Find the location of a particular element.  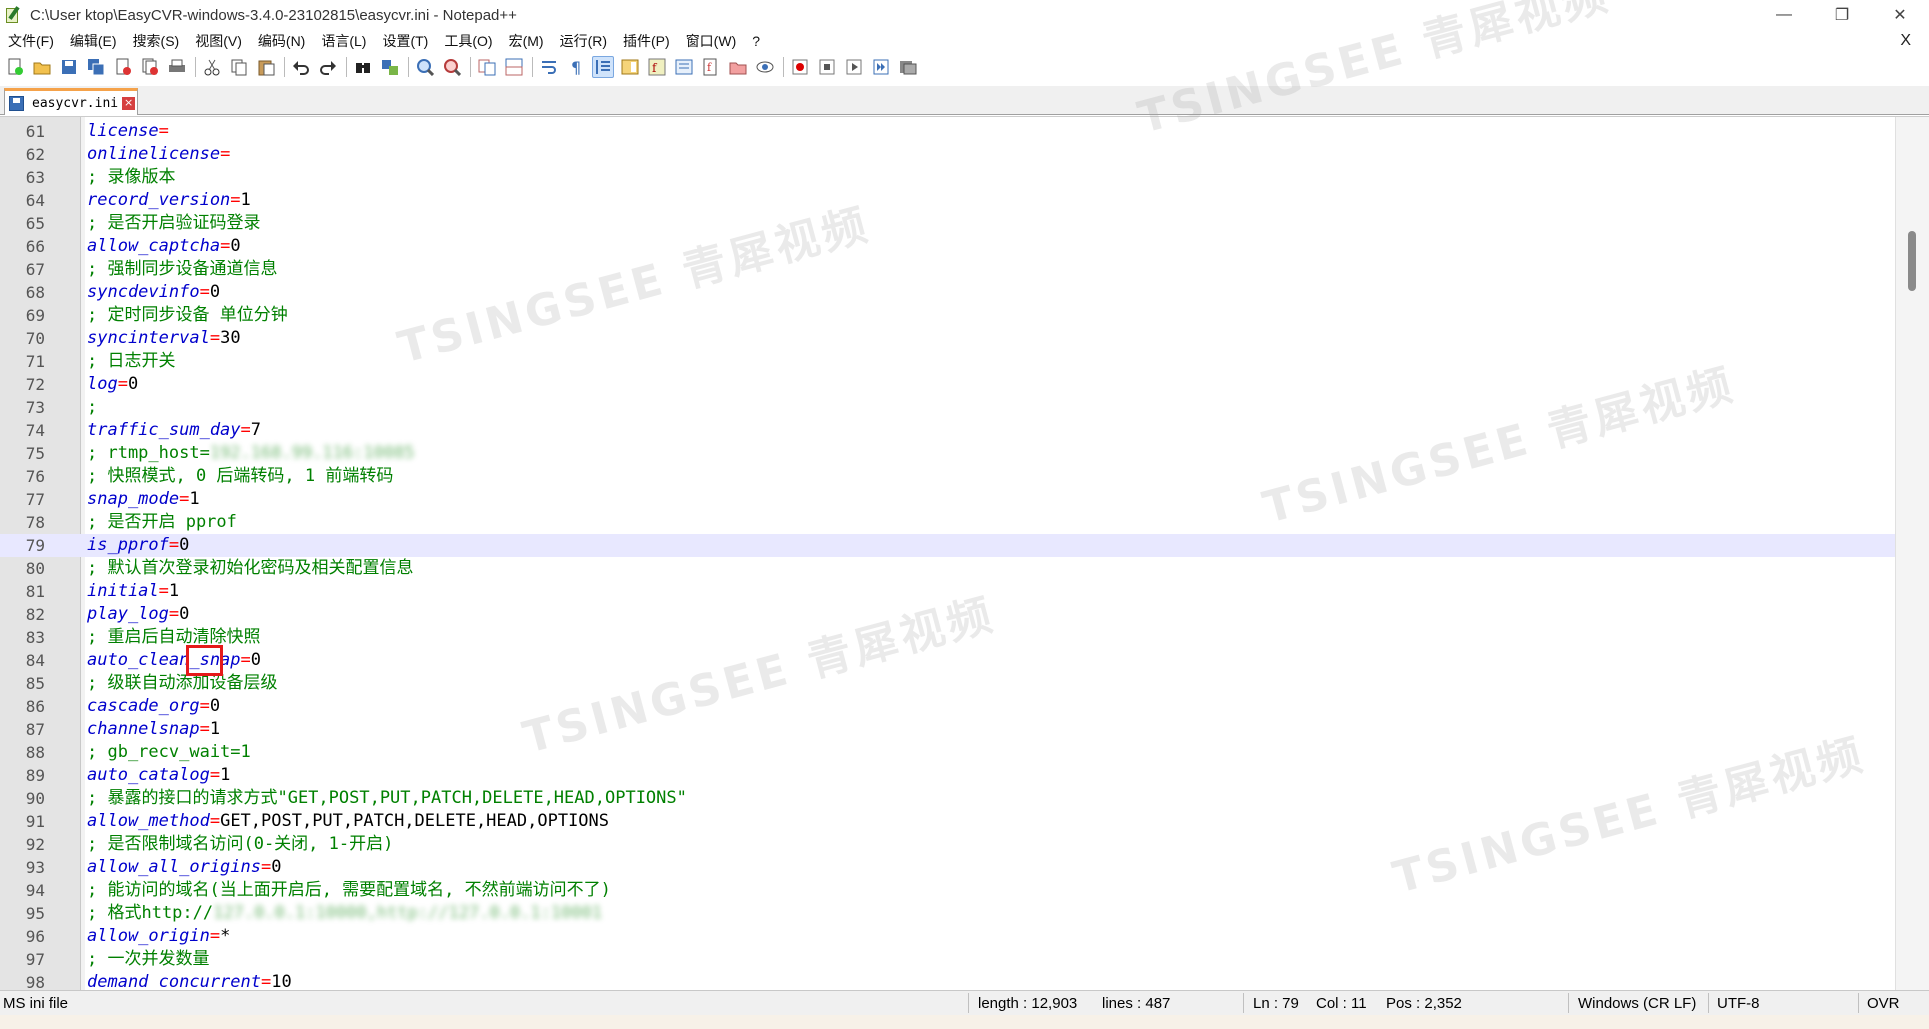

close-all-icon is located at coordinates (150, 67).